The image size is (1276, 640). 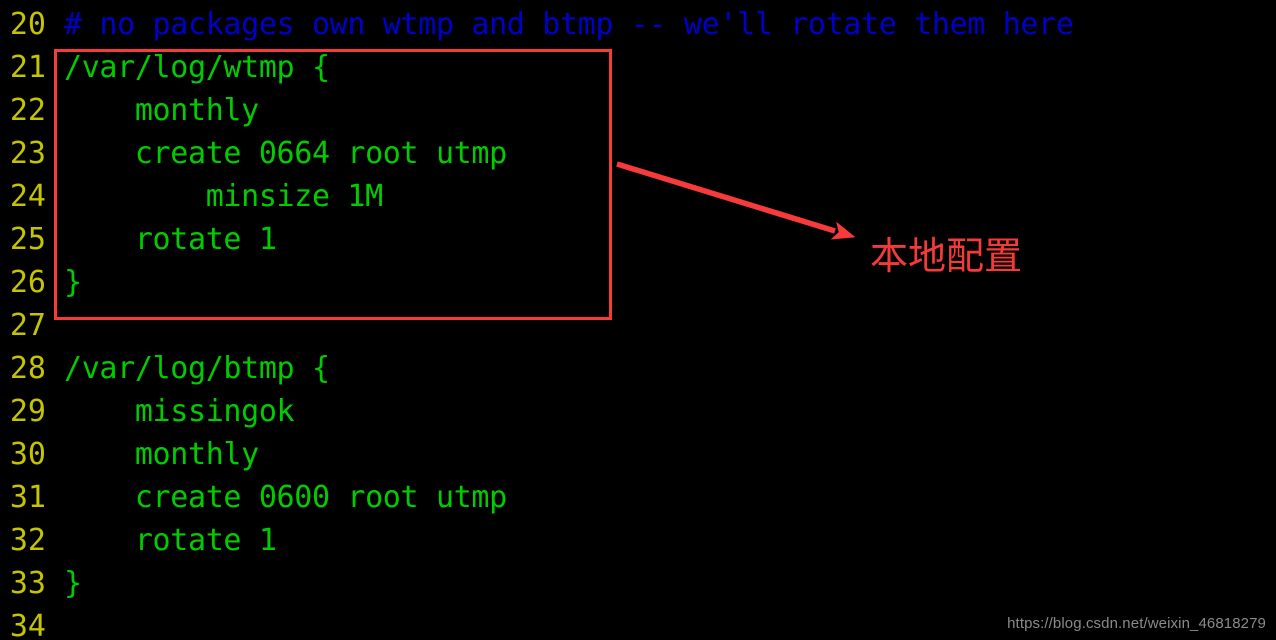 I want to click on line-number: 25, so click(x=27, y=239).